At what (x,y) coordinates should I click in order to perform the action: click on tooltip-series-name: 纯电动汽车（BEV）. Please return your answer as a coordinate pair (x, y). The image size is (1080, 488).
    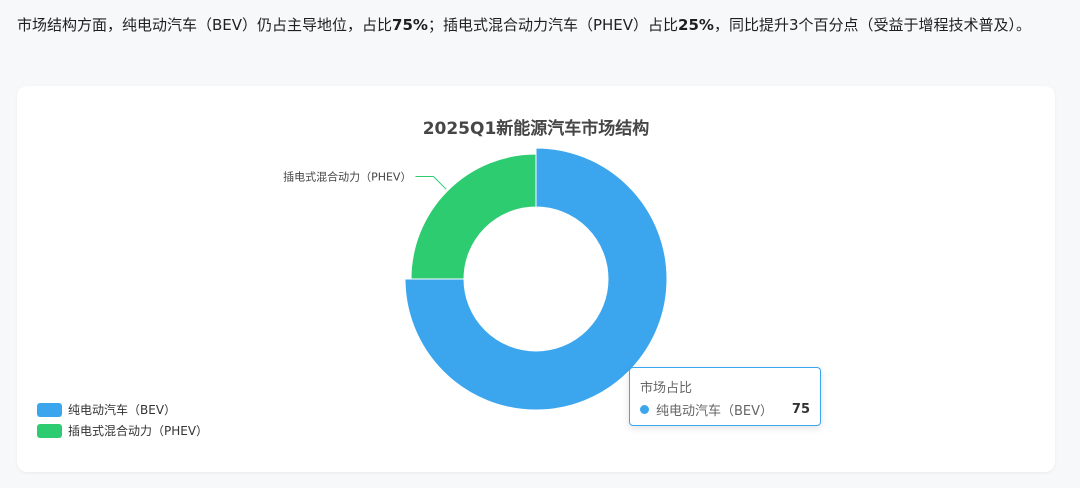
    Looking at the image, I should click on (715, 411).